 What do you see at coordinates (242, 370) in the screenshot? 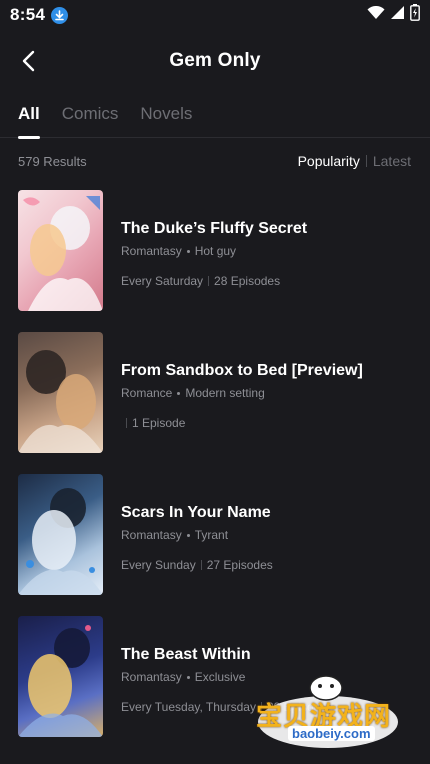
I see `item-title: From Sandbox to Bed [Preview]` at bounding box center [242, 370].